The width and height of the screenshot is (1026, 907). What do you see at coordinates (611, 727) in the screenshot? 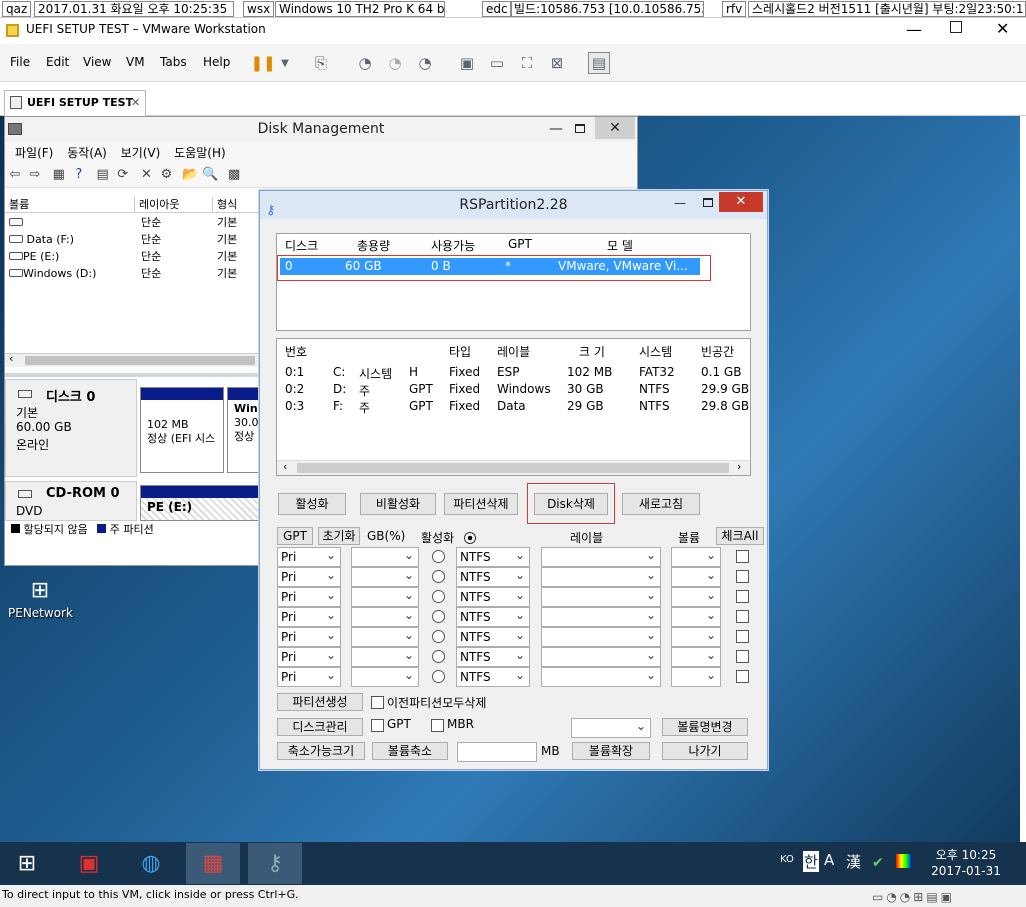
I see `volume-select` at bounding box center [611, 727].